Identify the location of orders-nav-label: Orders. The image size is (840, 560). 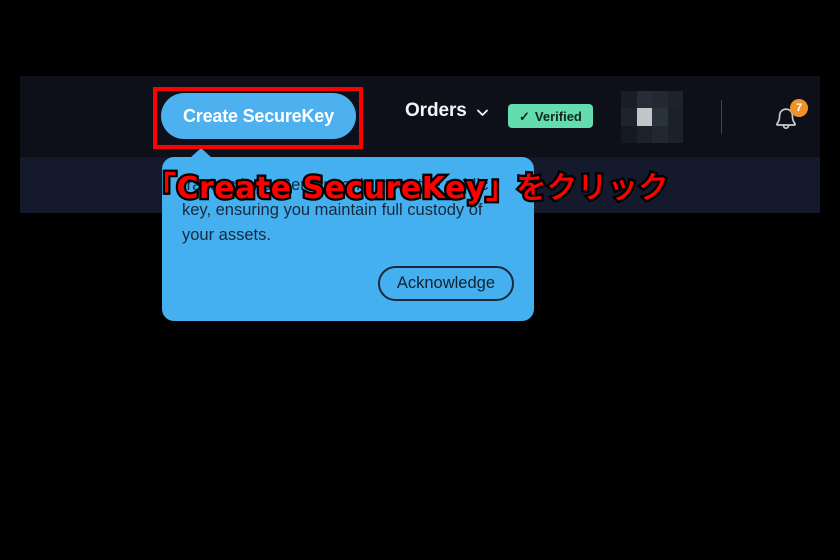
(436, 110).